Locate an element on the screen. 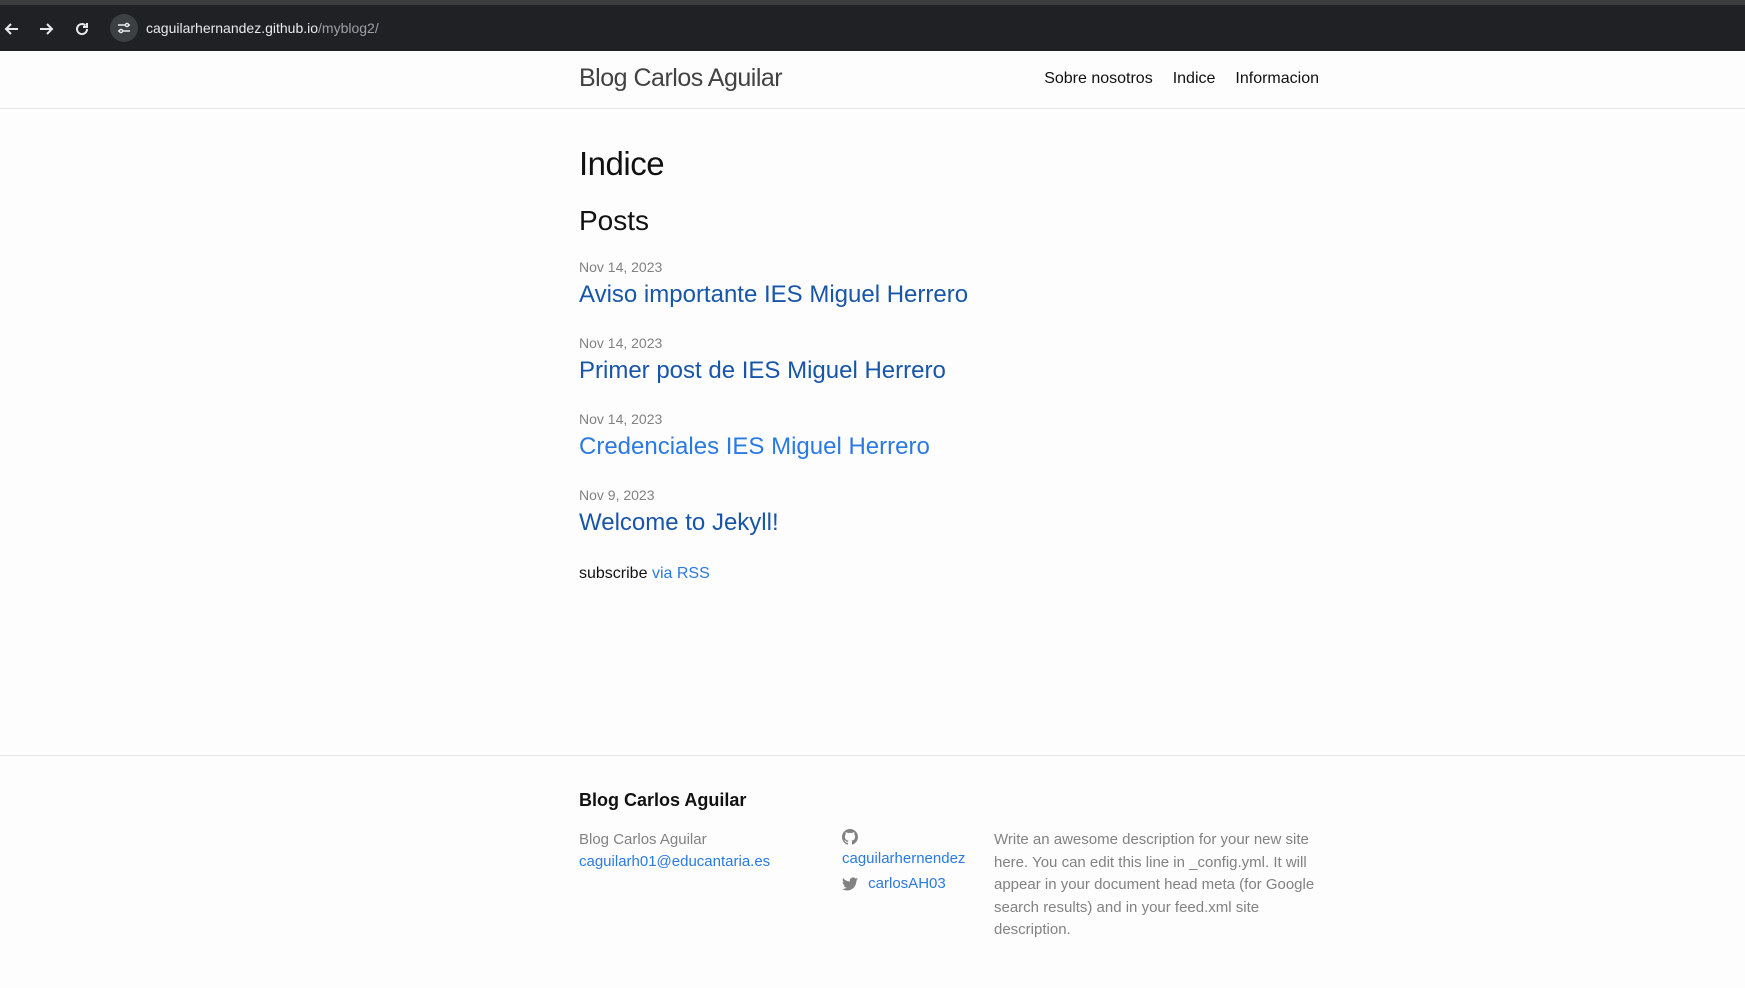 Image resolution: width=1745 pixels, height=988 pixels. back-button is located at coordinates (12, 29).